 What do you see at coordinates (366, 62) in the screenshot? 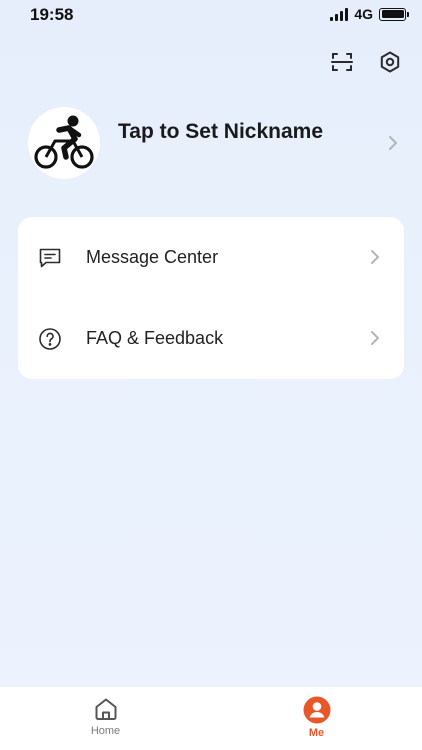
I see `top-actions` at bounding box center [366, 62].